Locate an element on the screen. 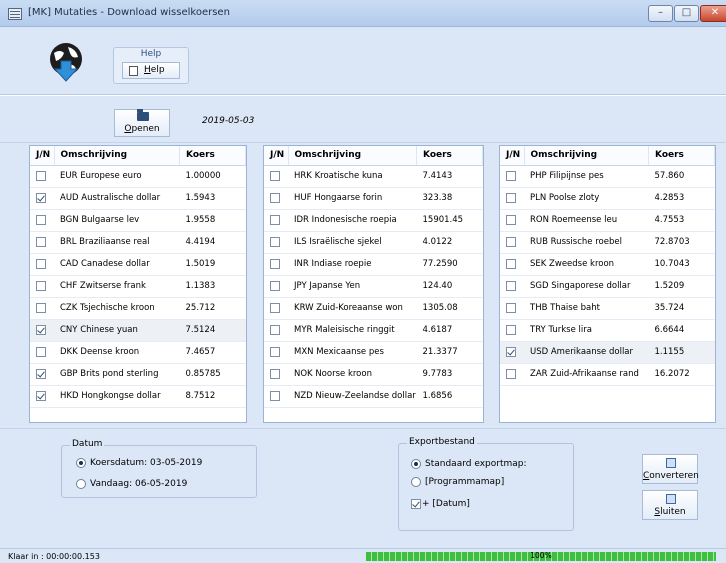  table-row: CHF Zwitserse frank 1.1383 is located at coordinates (138, 286).